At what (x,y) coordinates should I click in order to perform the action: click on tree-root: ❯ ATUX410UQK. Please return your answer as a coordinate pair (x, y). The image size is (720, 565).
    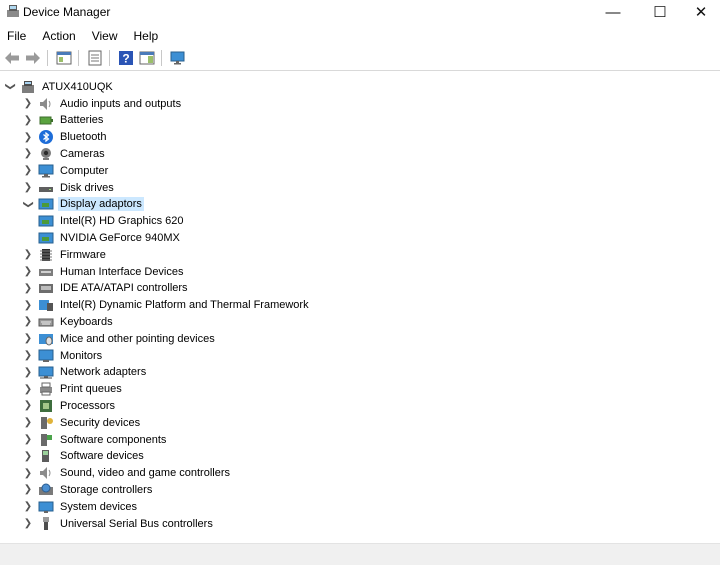
    Looking at the image, I should click on (59, 86).